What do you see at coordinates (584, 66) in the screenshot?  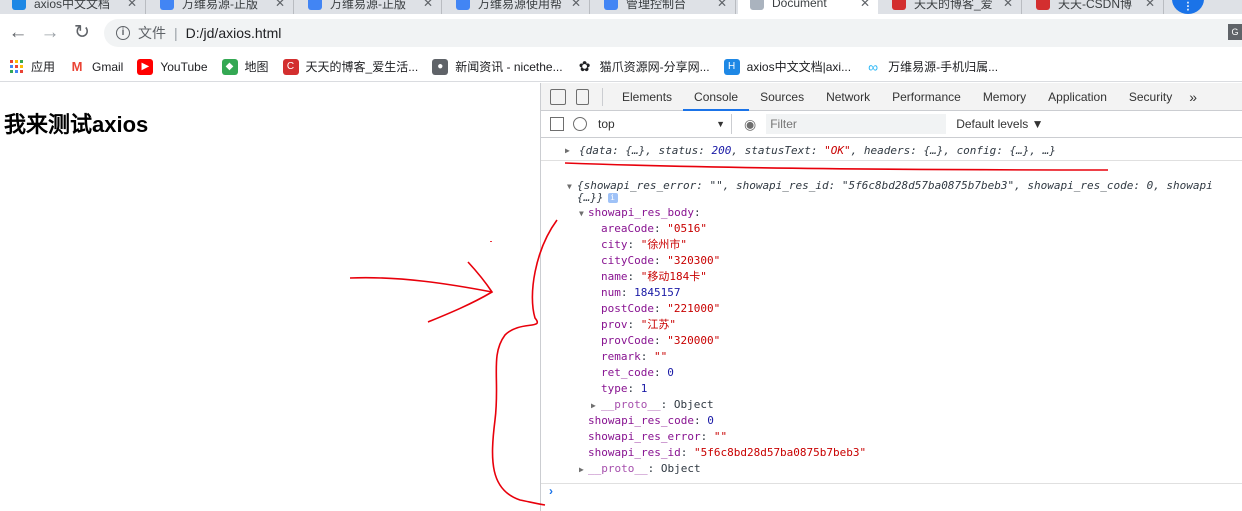 I see `paw-icon: ✿` at bounding box center [584, 66].